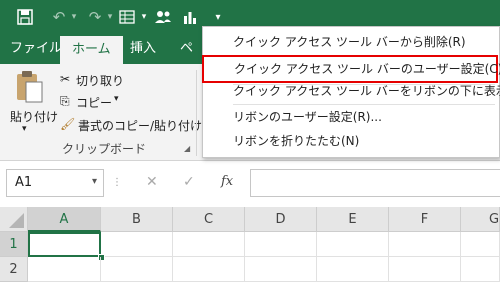 This screenshot has width=500, height=284. Describe the element at coordinates (480, 244) in the screenshot. I see `cell-g1` at that location.